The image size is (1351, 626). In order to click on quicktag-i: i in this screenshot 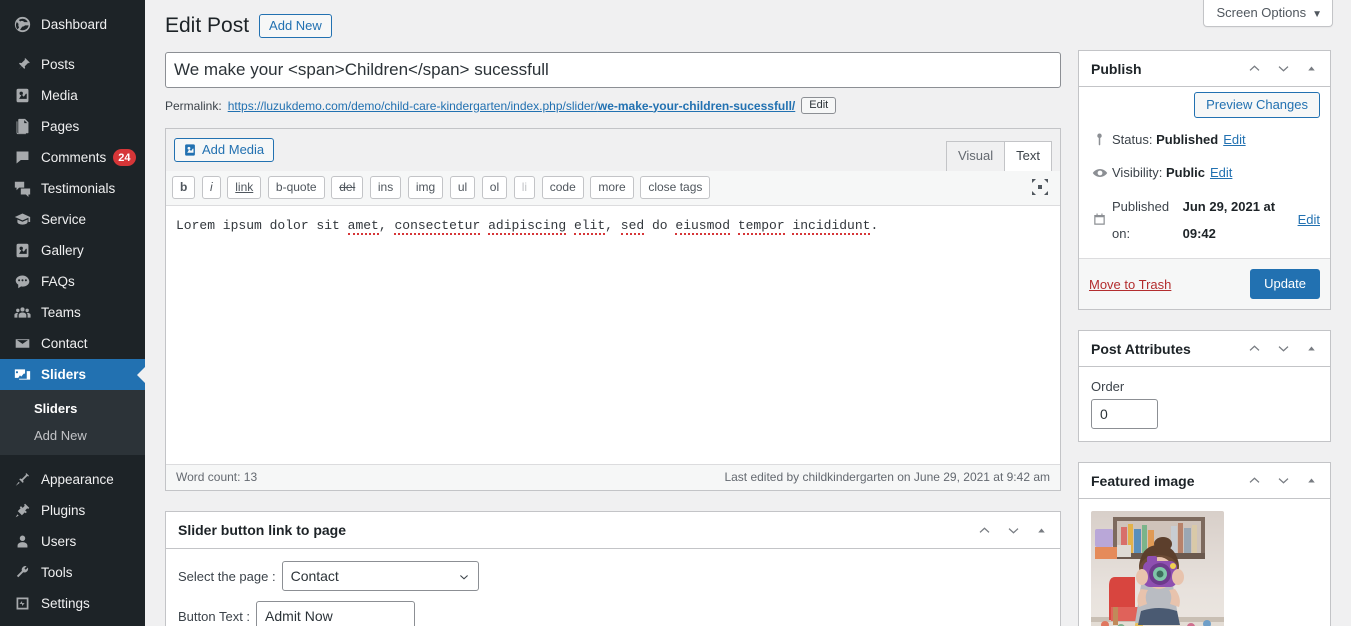, I will do `click(211, 187)`.